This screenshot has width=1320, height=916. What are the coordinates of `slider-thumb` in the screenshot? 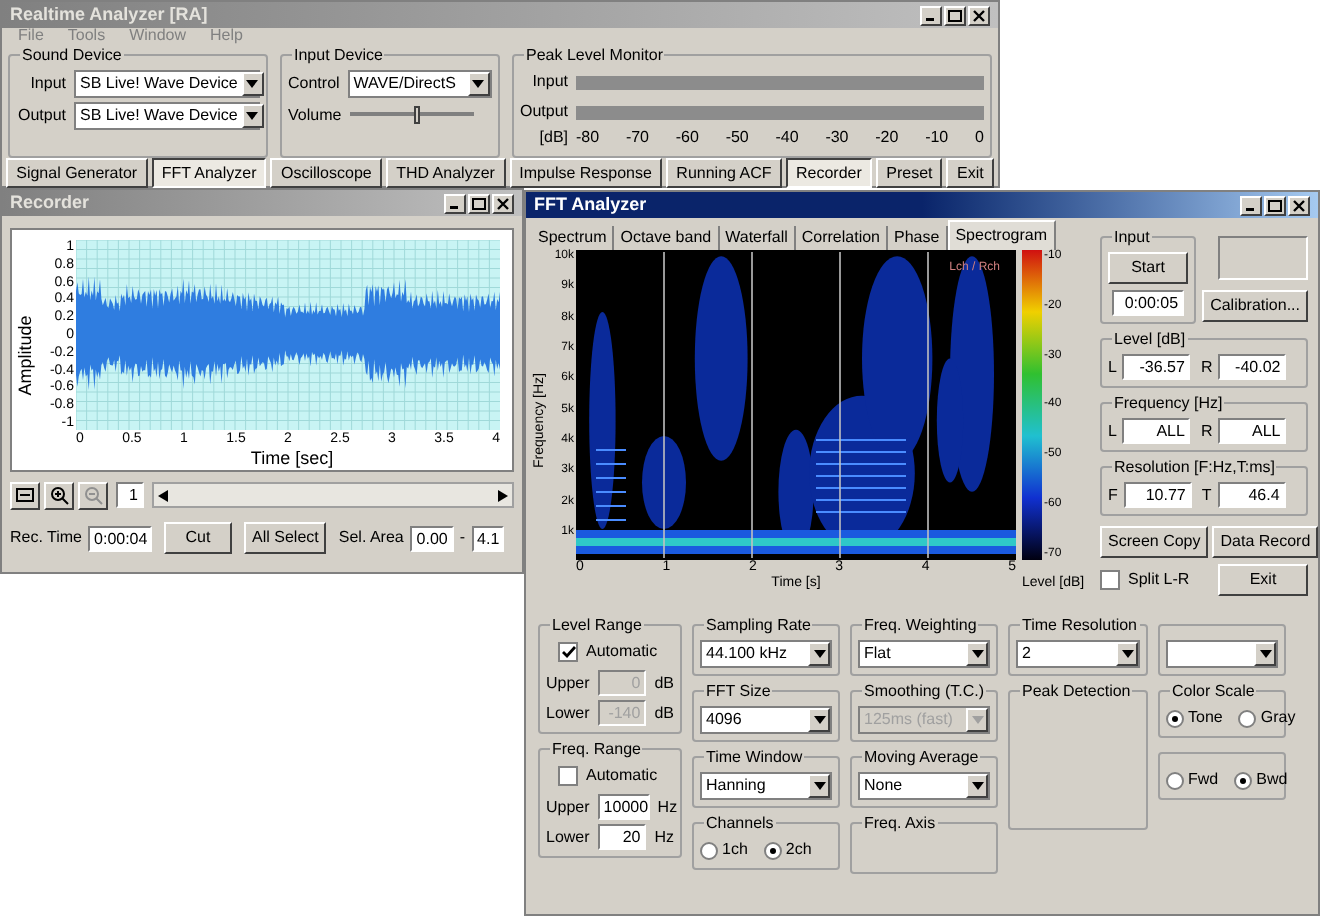 It's located at (417, 115).